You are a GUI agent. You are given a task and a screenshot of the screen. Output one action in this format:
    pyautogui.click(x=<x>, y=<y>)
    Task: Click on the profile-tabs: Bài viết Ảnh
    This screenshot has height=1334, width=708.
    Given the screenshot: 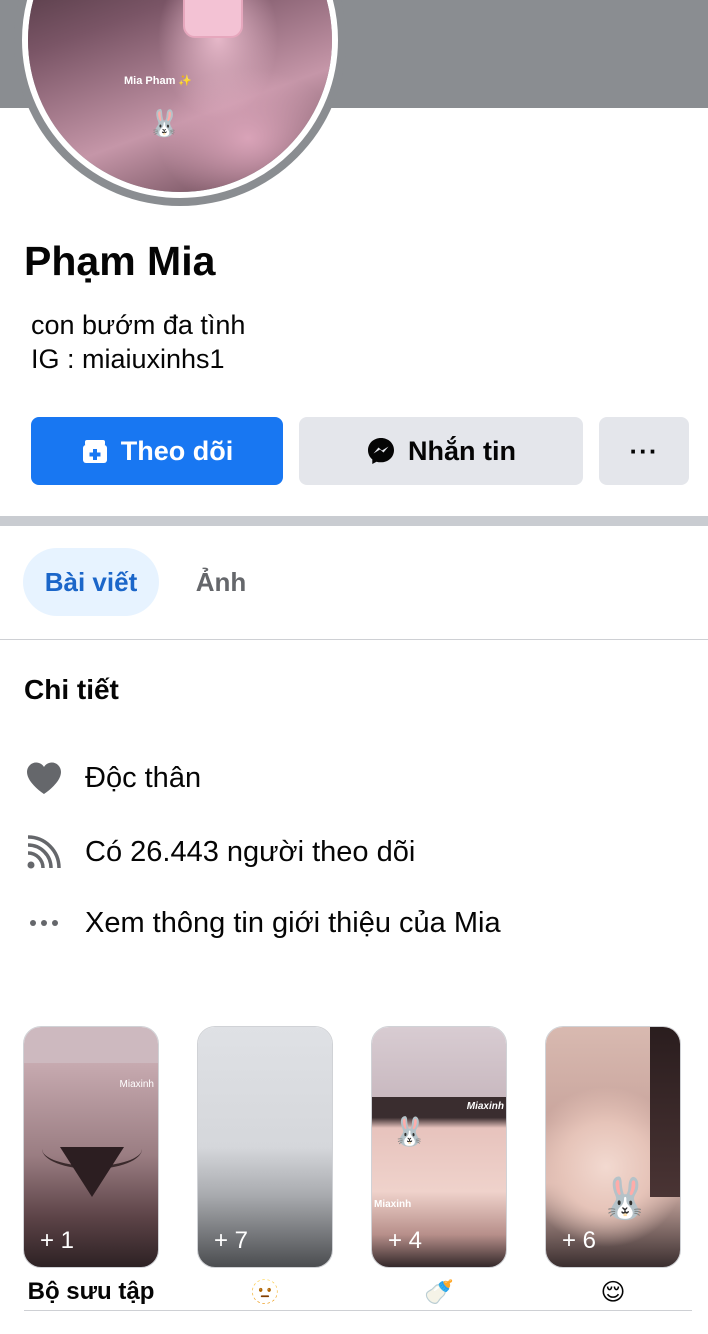 What is the action you would take?
    pyautogui.click(x=354, y=583)
    